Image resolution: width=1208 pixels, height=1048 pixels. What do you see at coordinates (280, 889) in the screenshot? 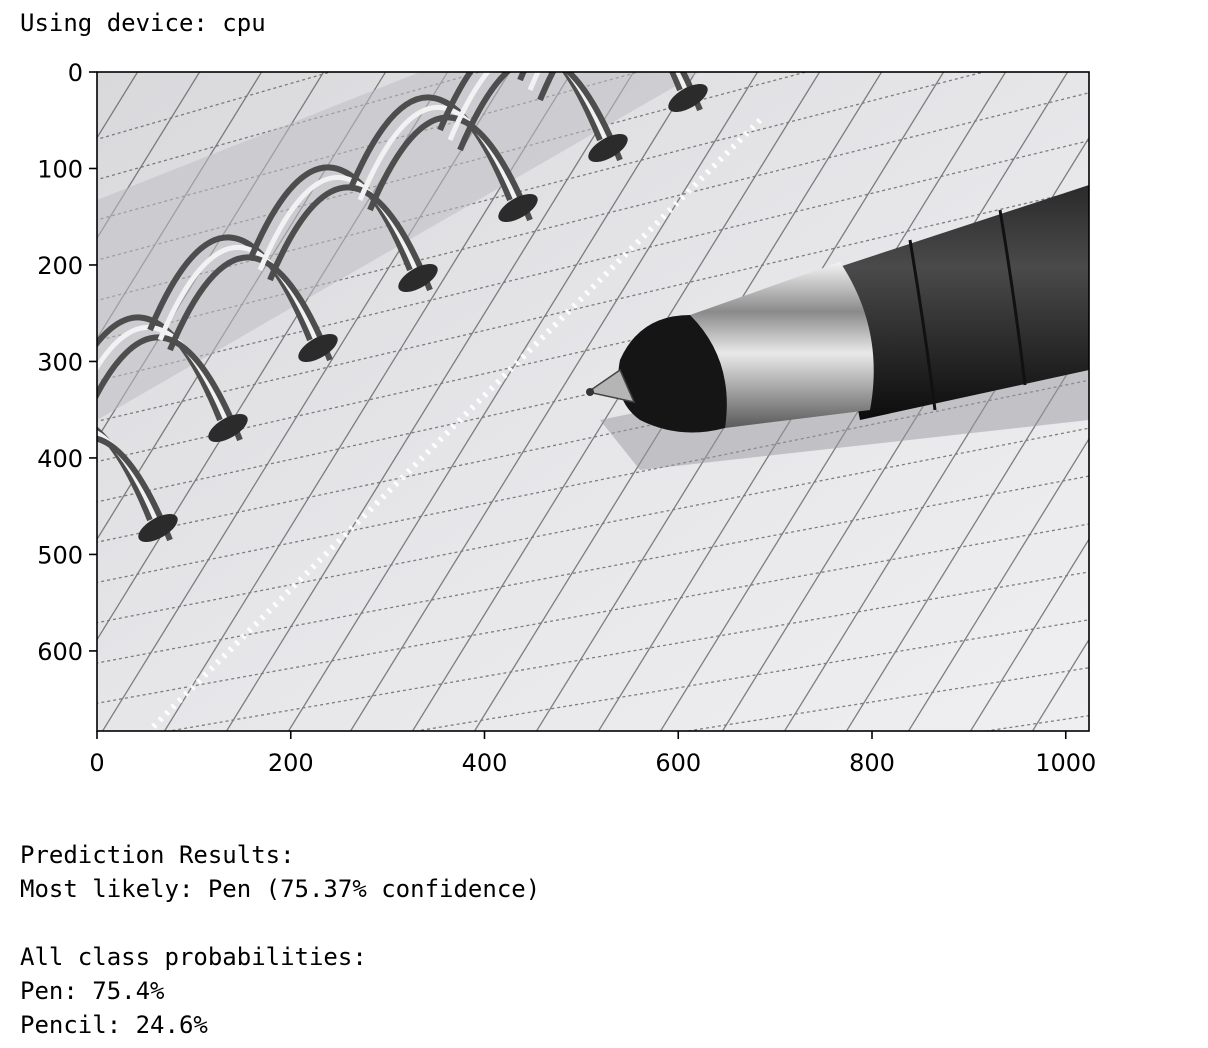
I see `most-likely-line: Most likely: Pen (75.37% confidence)` at bounding box center [280, 889].